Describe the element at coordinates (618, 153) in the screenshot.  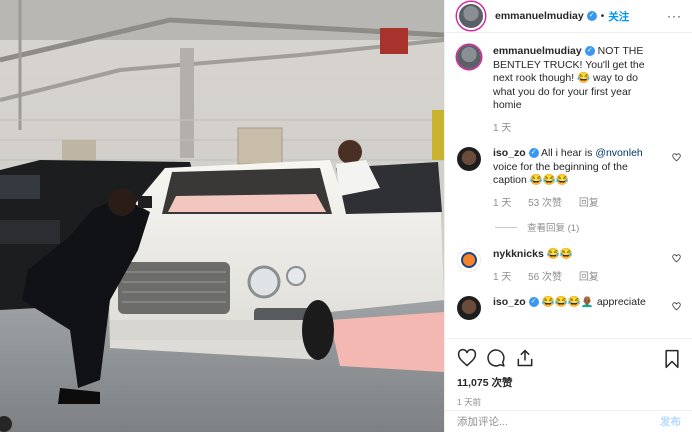
I see `comment-mention-link: @nvonleh` at that location.